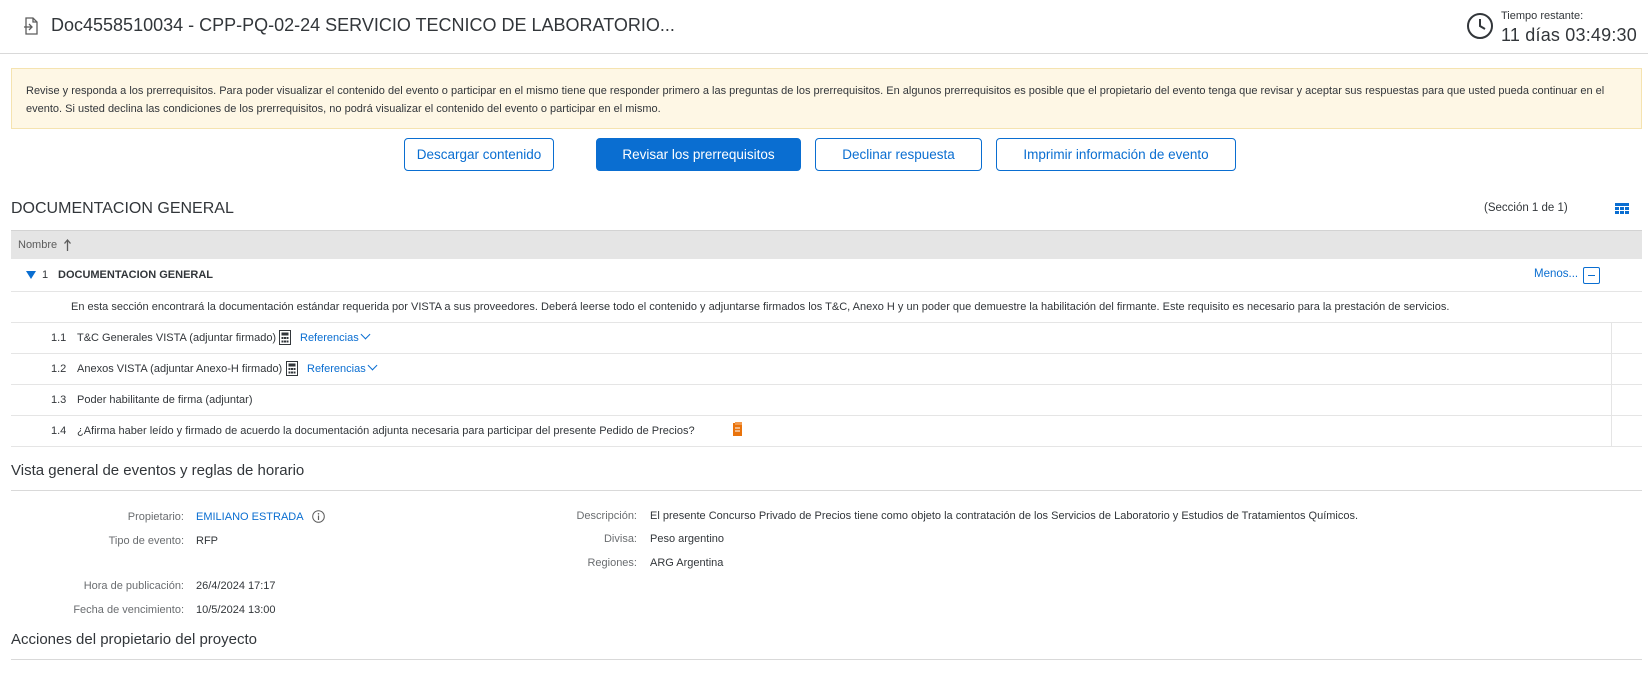  Describe the element at coordinates (1480, 26) in the screenshot. I see `clock-icon` at that location.